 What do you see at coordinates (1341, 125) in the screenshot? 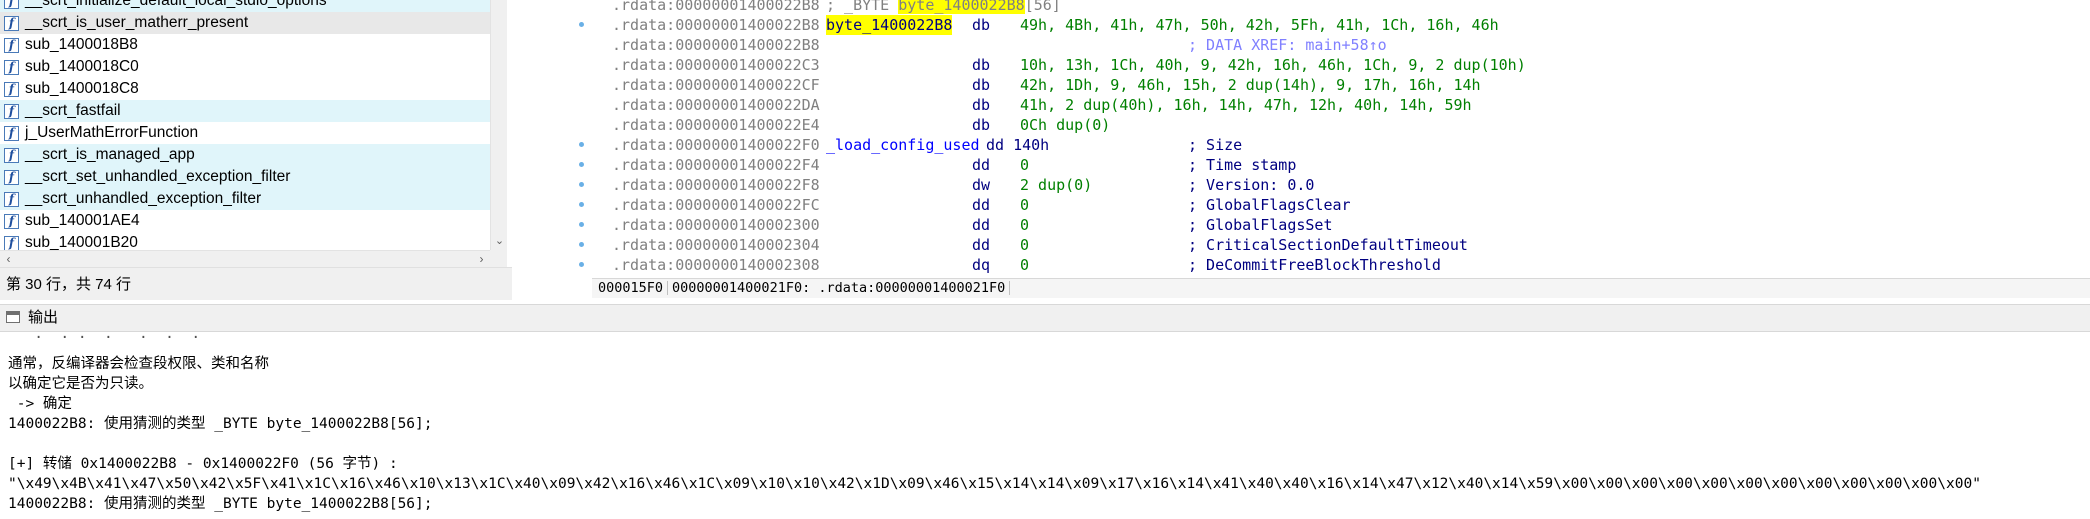
I see `disassembly-line: .rdata:00000001400022E4 db 0Ch dup(0)` at bounding box center [1341, 125].